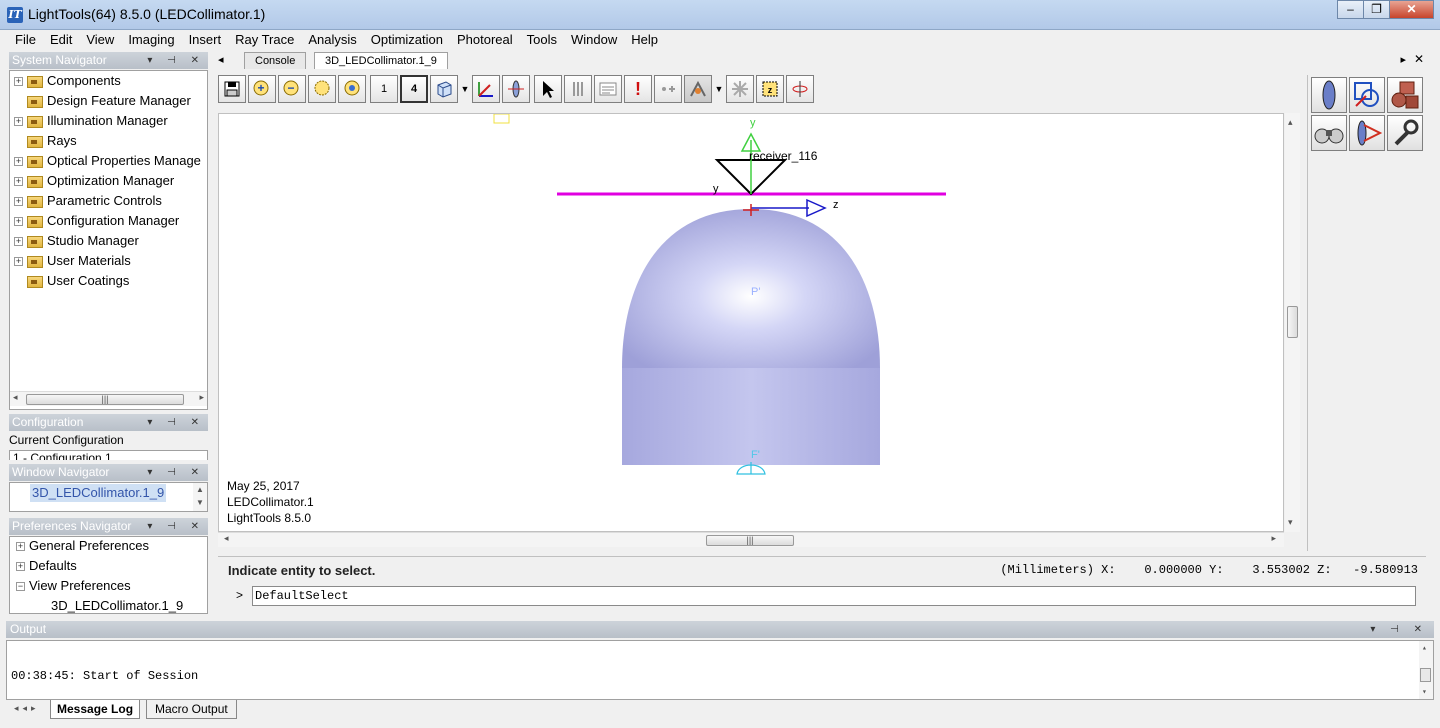 The width and height of the screenshot is (1440, 728). Describe the element at coordinates (91, 121) in the screenshot. I see `sysnav-item: + Illumination Manager` at that location.